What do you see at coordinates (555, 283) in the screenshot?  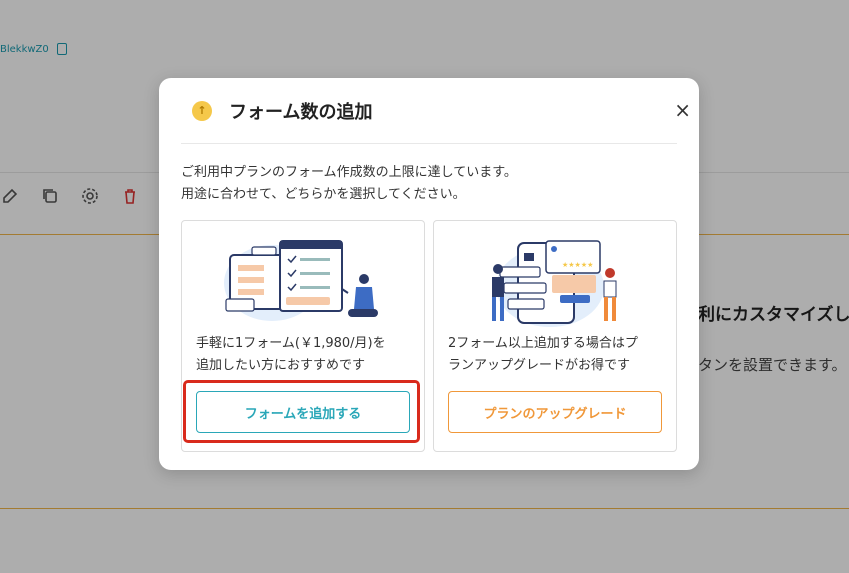 I see `upgrade-plan-illustration: ★★★★★` at bounding box center [555, 283].